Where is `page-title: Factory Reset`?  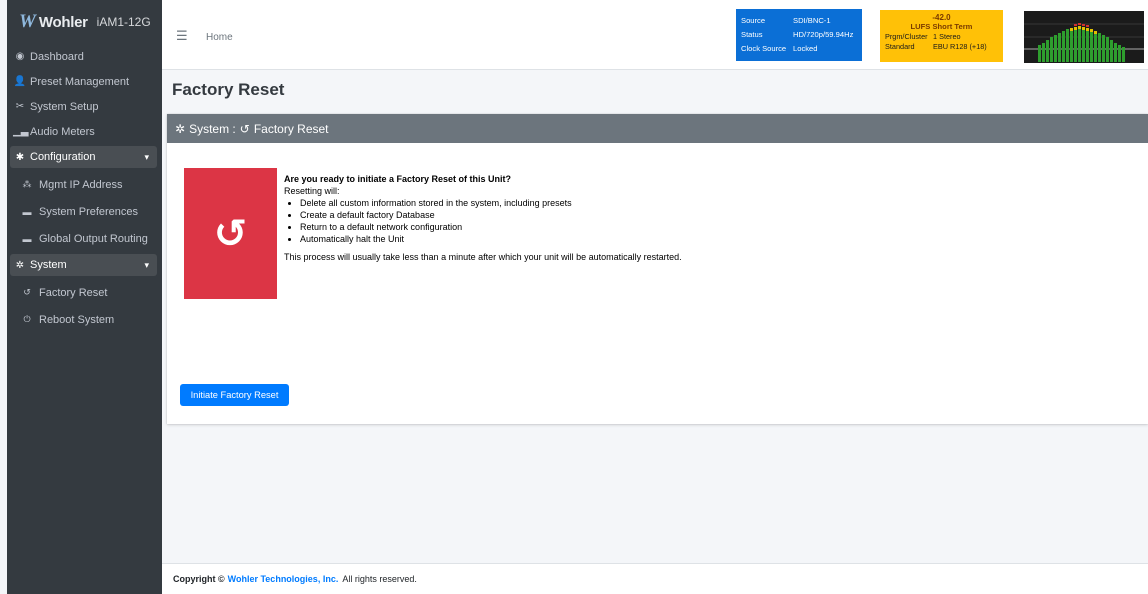
page-title: Factory Reset is located at coordinates (228, 89).